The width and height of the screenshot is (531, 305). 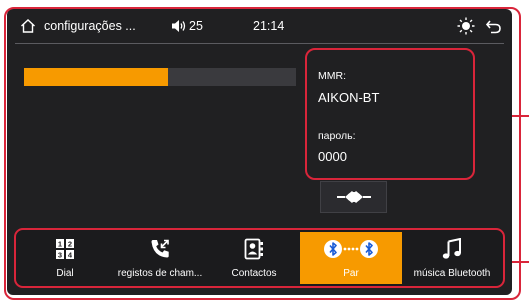 I want to click on status-bar: configurações ... 25 21:14, so click(x=259, y=26).